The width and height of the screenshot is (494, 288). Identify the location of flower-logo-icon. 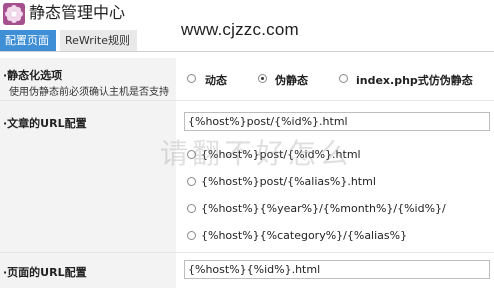
(14, 14).